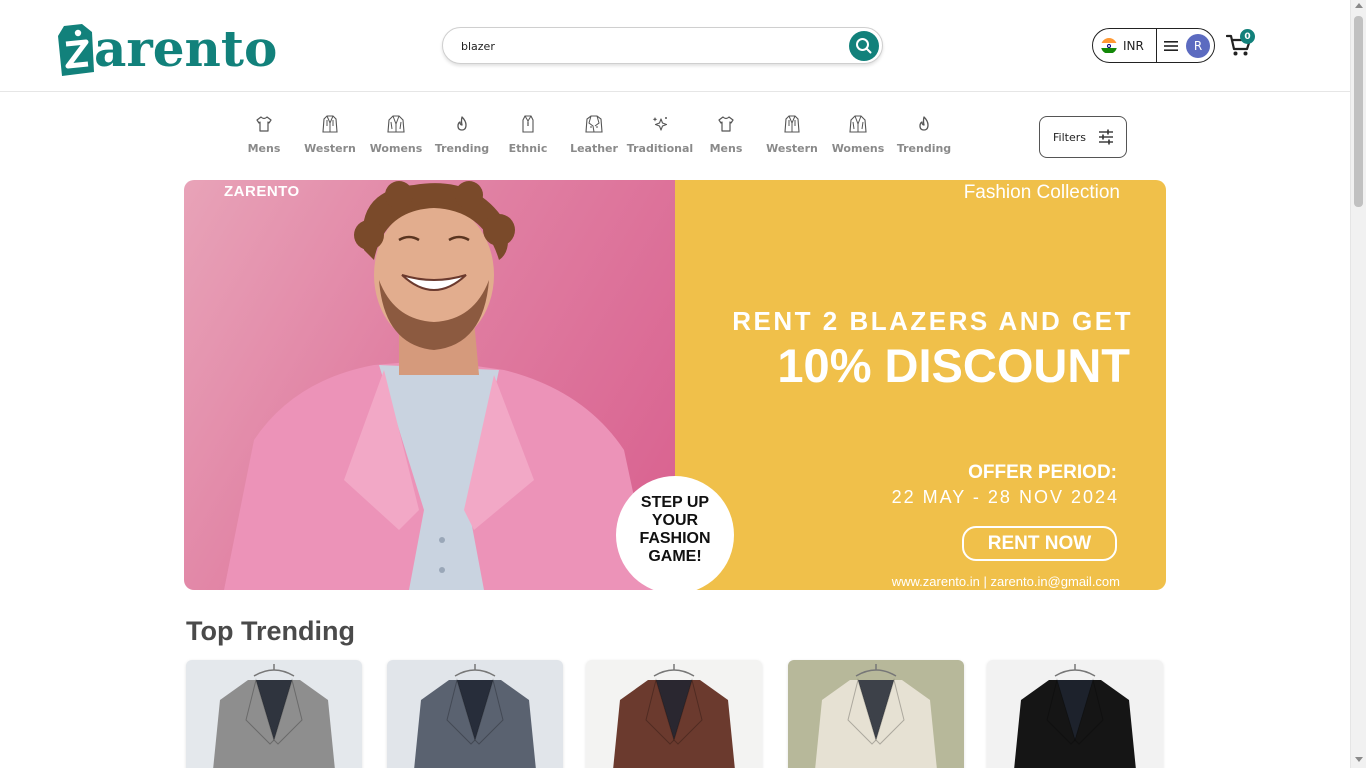 The height and width of the screenshot is (768, 1366). What do you see at coordinates (1133, 45) in the screenshot?
I see `currency-label: INR` at bounding box center [1133, 45].